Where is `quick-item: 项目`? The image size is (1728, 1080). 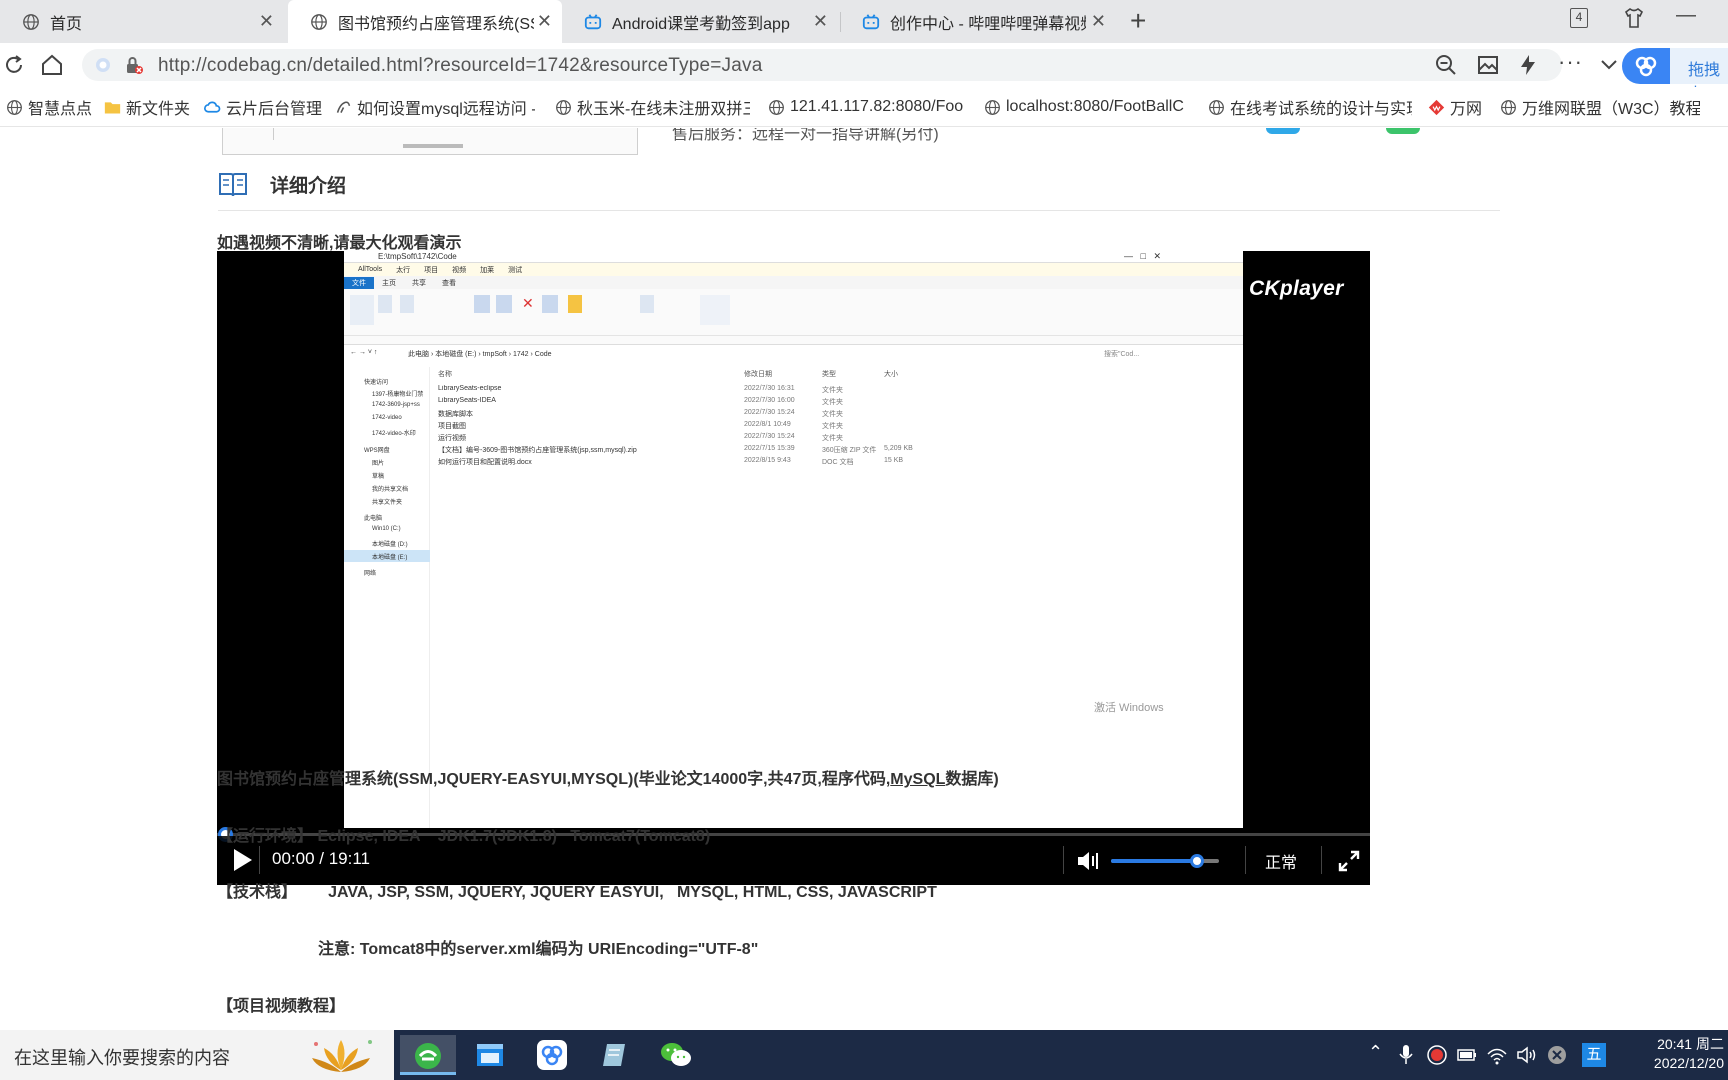 quick-item: 项目 is located at coordinates (431, 270).